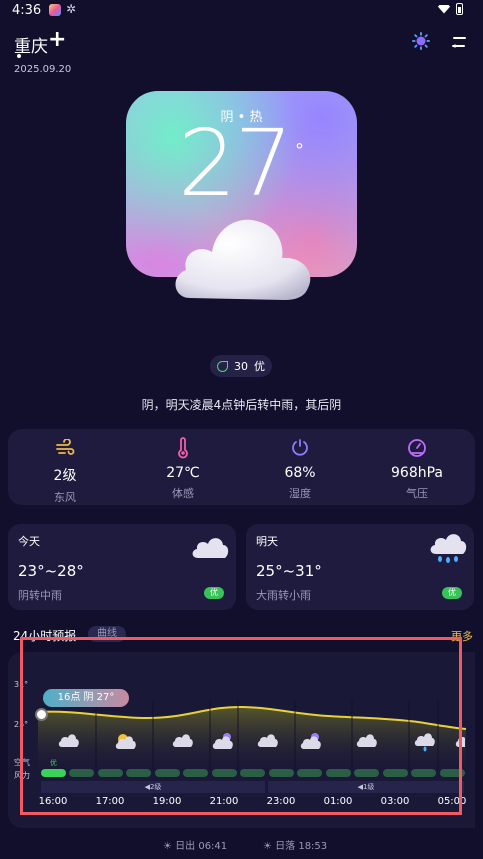 This screenshot has height=859, width=483. I want to click on status-time: 4:36, so click(27, 10).